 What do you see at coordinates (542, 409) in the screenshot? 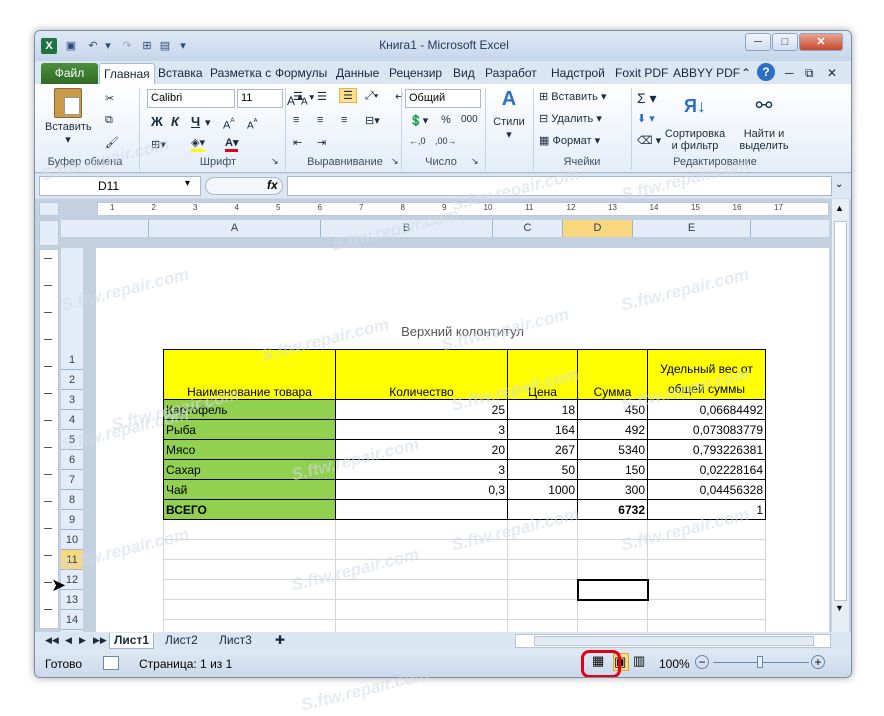
I see `table-cell: 18` at bounding box center [542, 409].